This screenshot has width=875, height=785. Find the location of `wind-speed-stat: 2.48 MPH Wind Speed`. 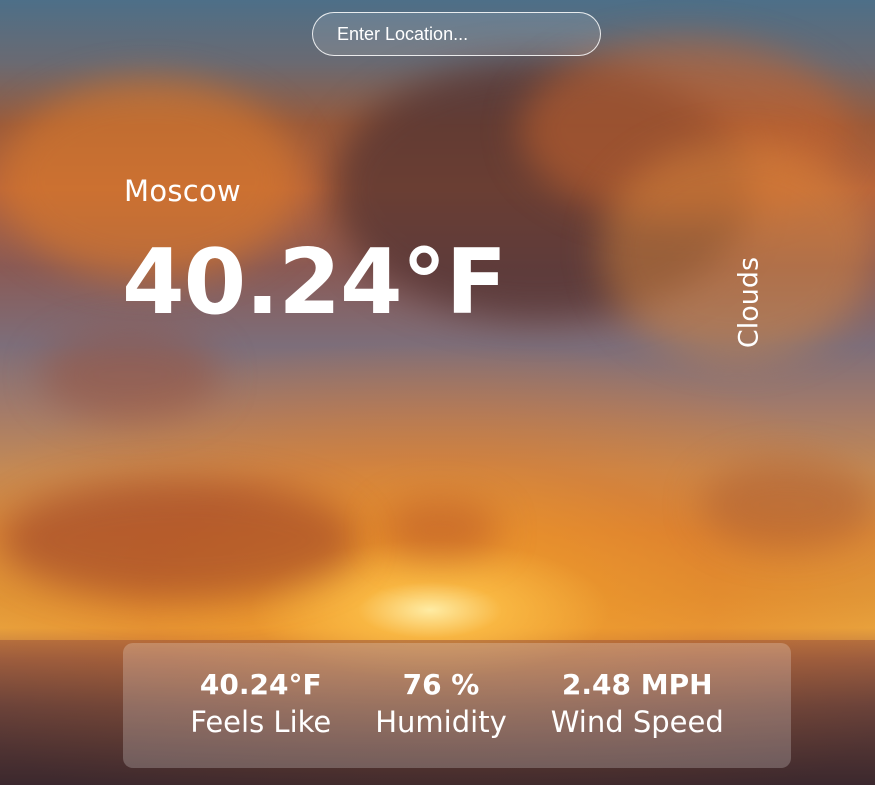

wind-speed-stat: 2.48 MPH Wind Speed is located at coordinates (637, 705).